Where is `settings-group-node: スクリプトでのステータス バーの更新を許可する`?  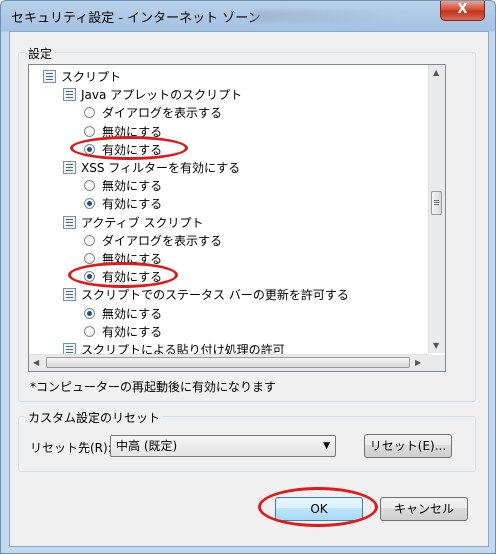
settings-group-node: スクリプトでのステータス バーの更新を許可する is located at coordinates (228, 295).